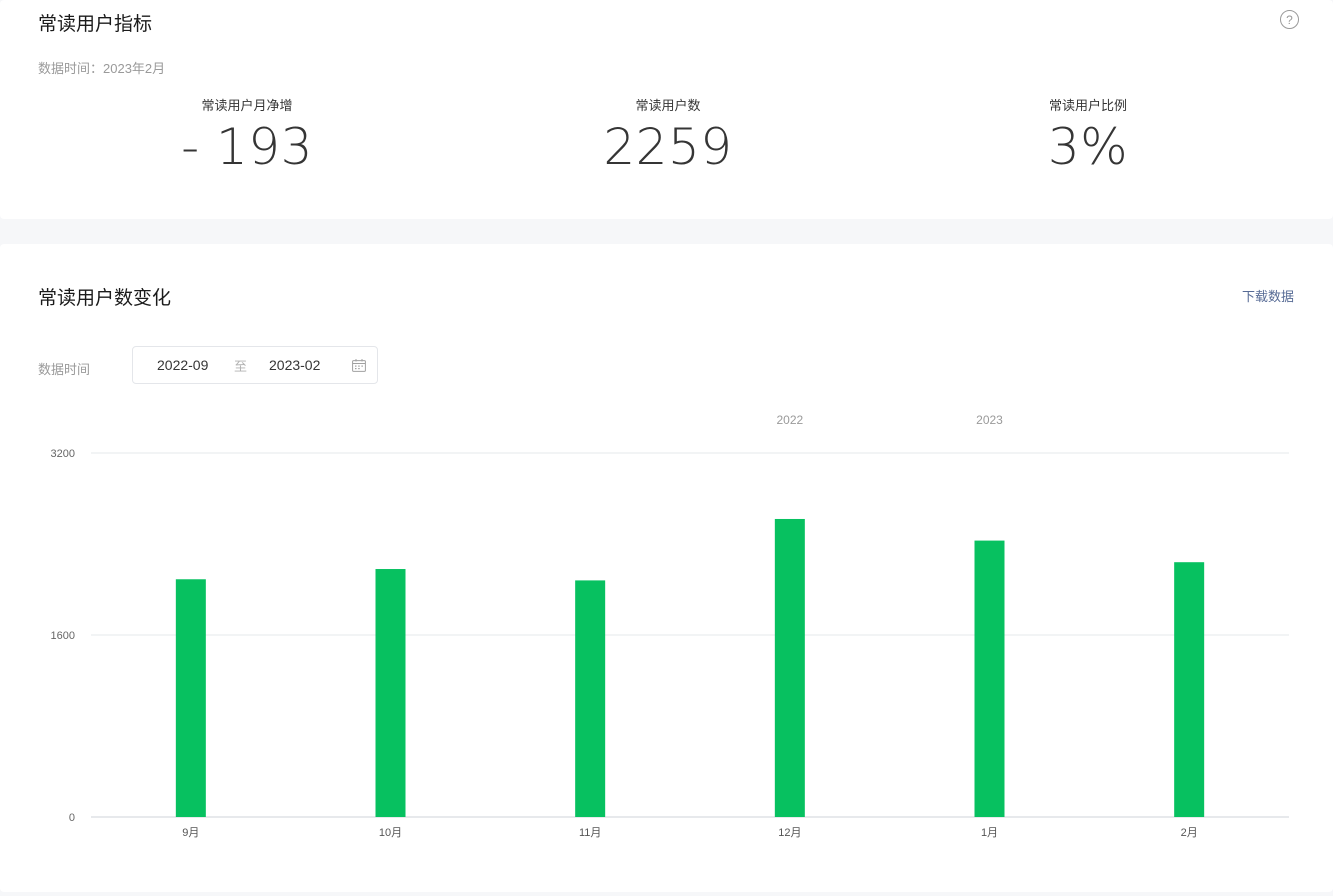  Describe the element at coordinates (1087, 105) in the screenshot. I see `metric-label: 常读用户比例` at that location.